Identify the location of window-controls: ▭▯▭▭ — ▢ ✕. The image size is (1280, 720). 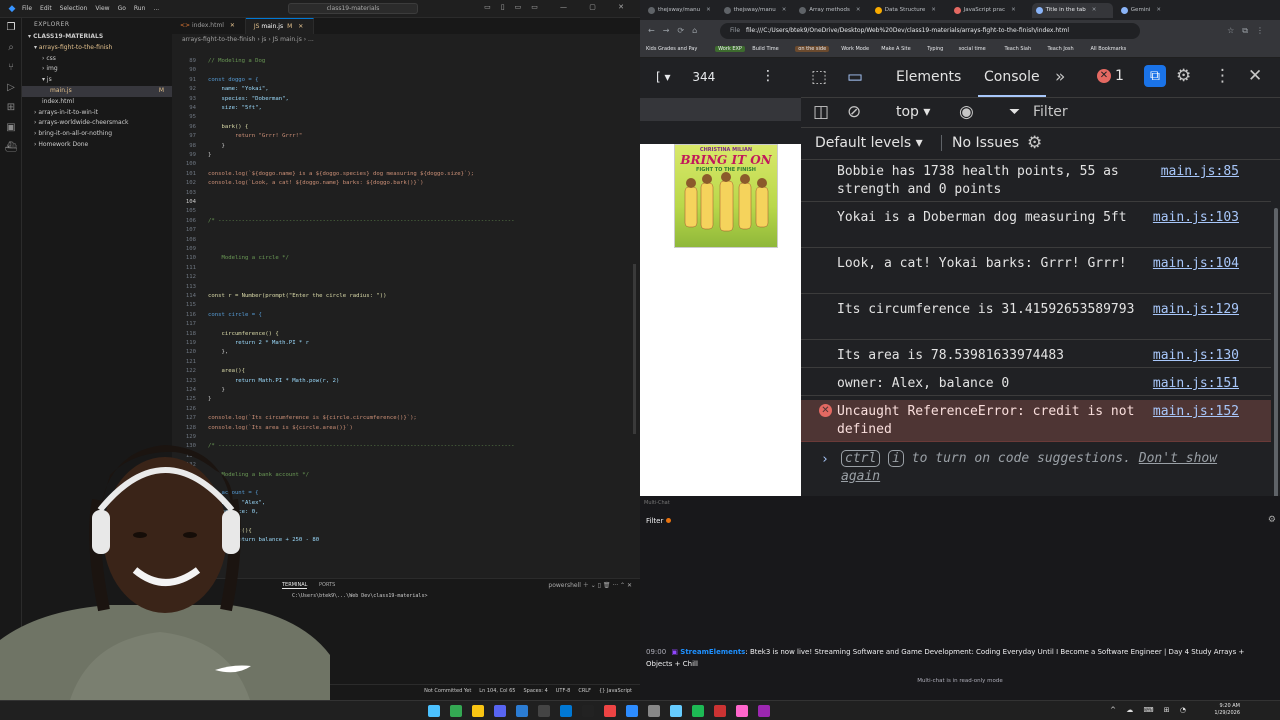
(559, 7).